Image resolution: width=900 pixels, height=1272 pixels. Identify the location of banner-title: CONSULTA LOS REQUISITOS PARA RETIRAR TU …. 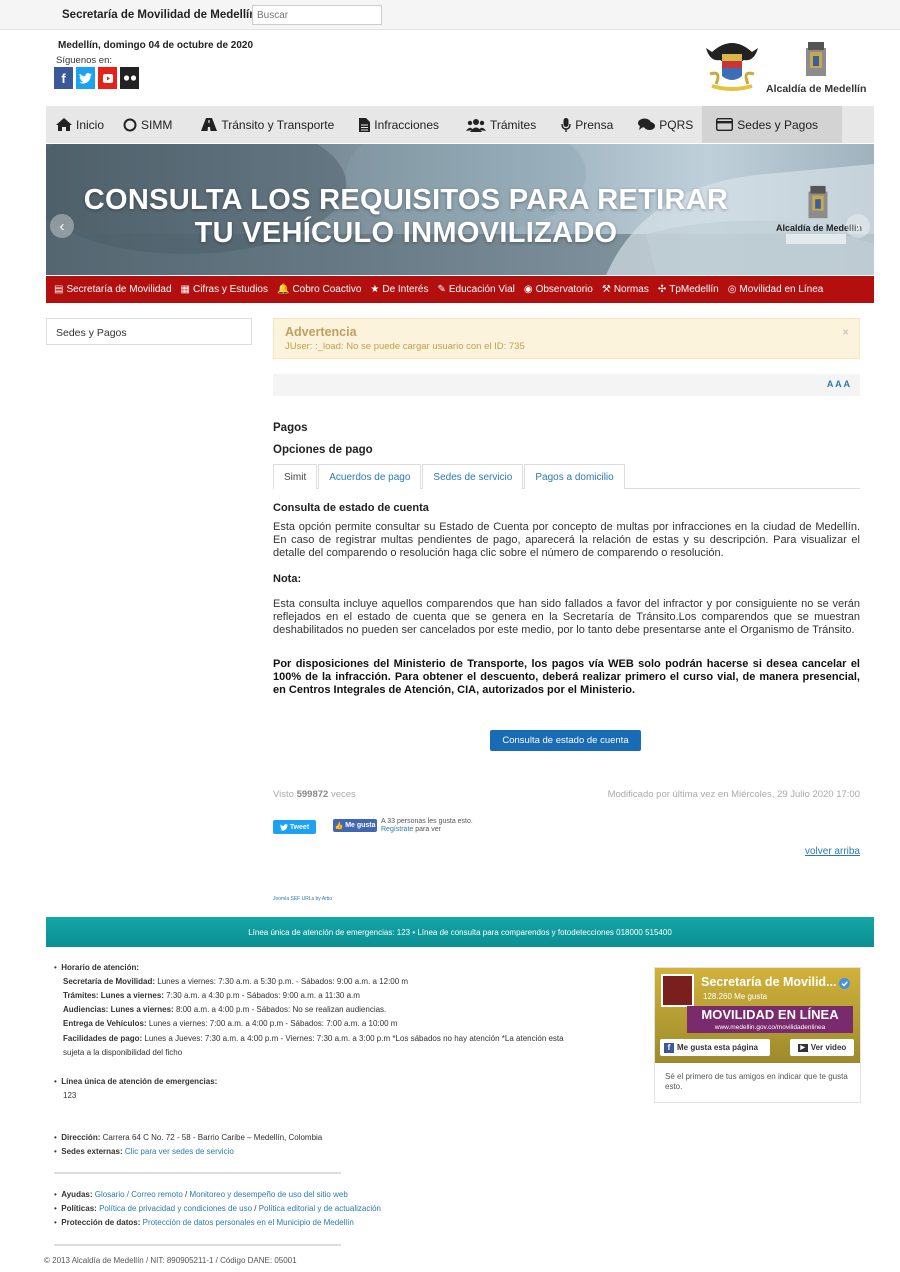
(406, 217).